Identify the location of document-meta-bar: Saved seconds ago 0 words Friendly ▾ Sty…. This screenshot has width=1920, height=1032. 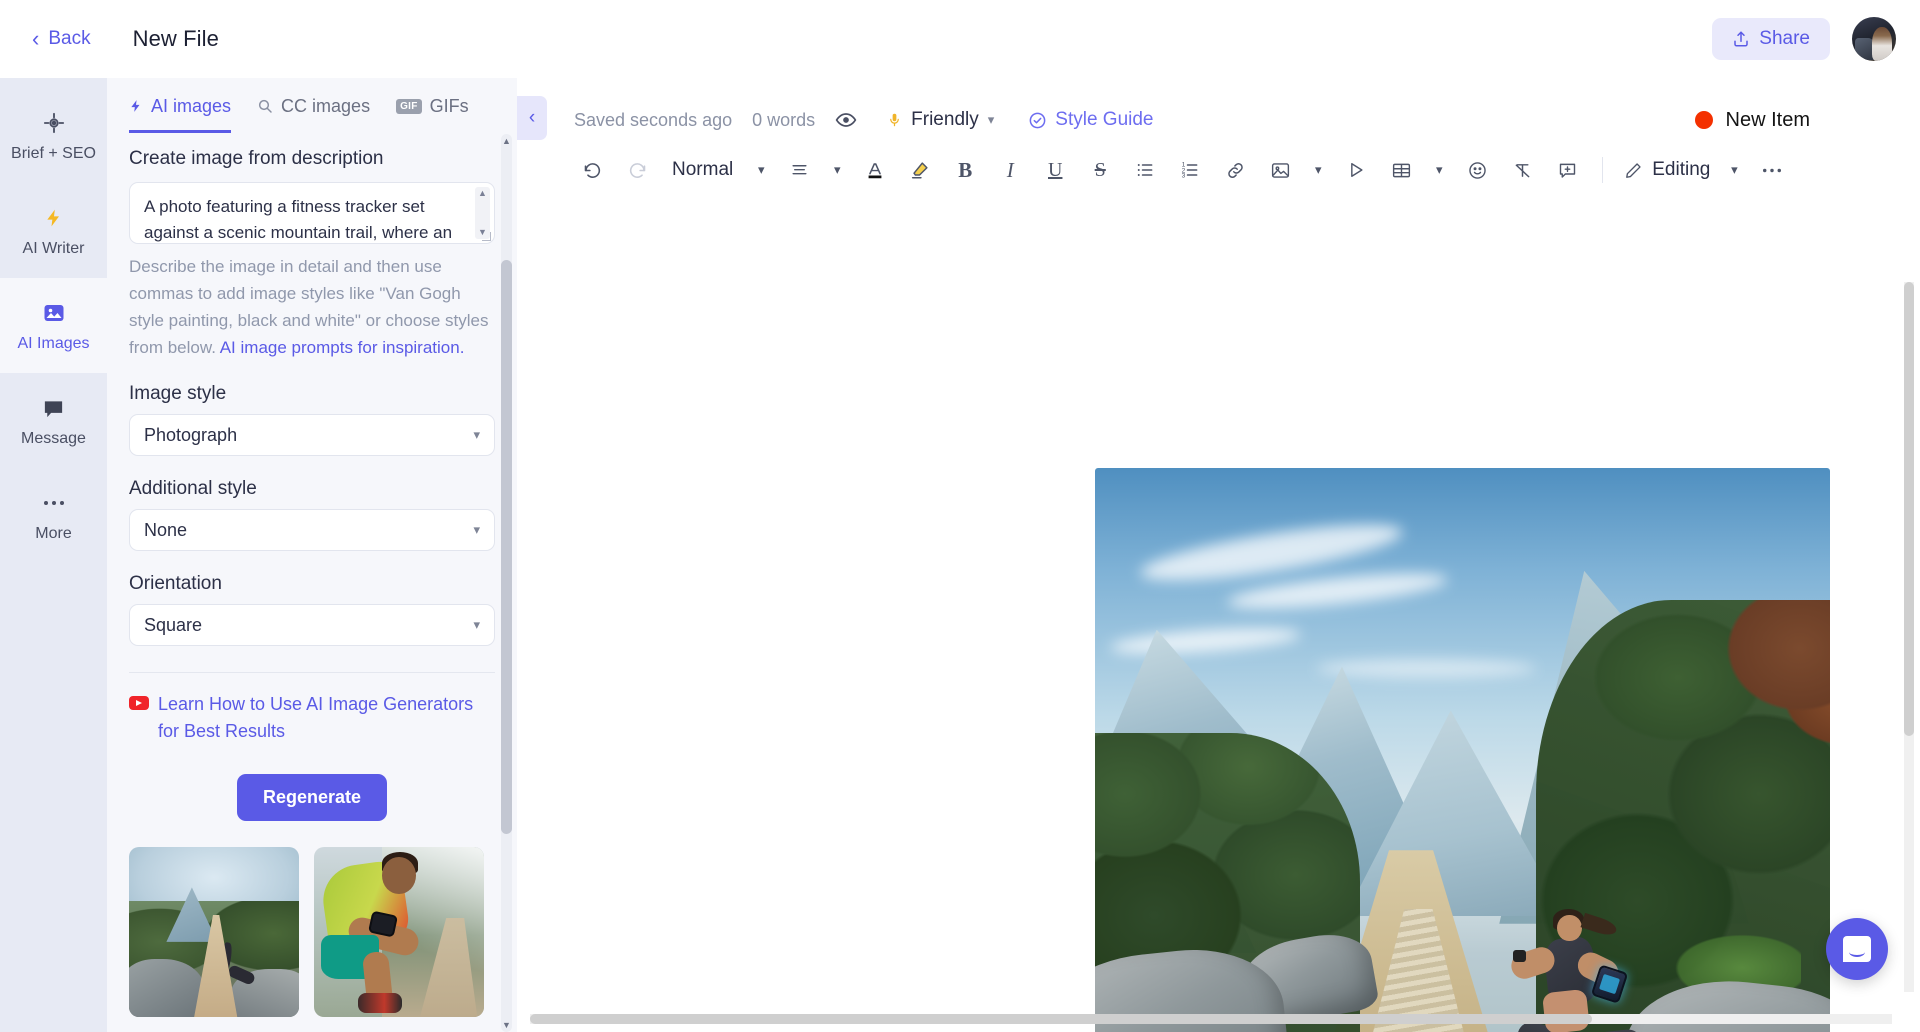
(1218, 109).